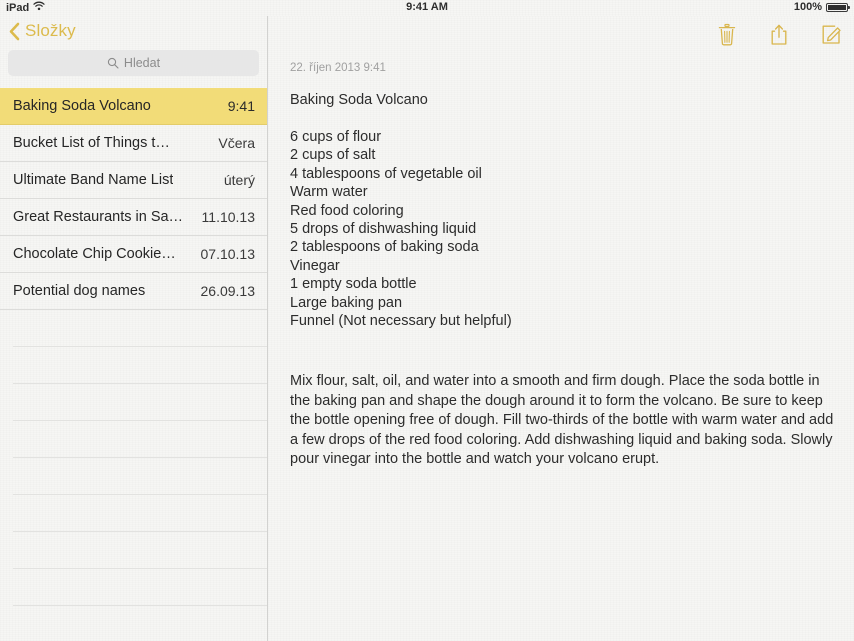 This screenshot has width=854, height=641. I want to click on delete-note-button, so click(727, 35).